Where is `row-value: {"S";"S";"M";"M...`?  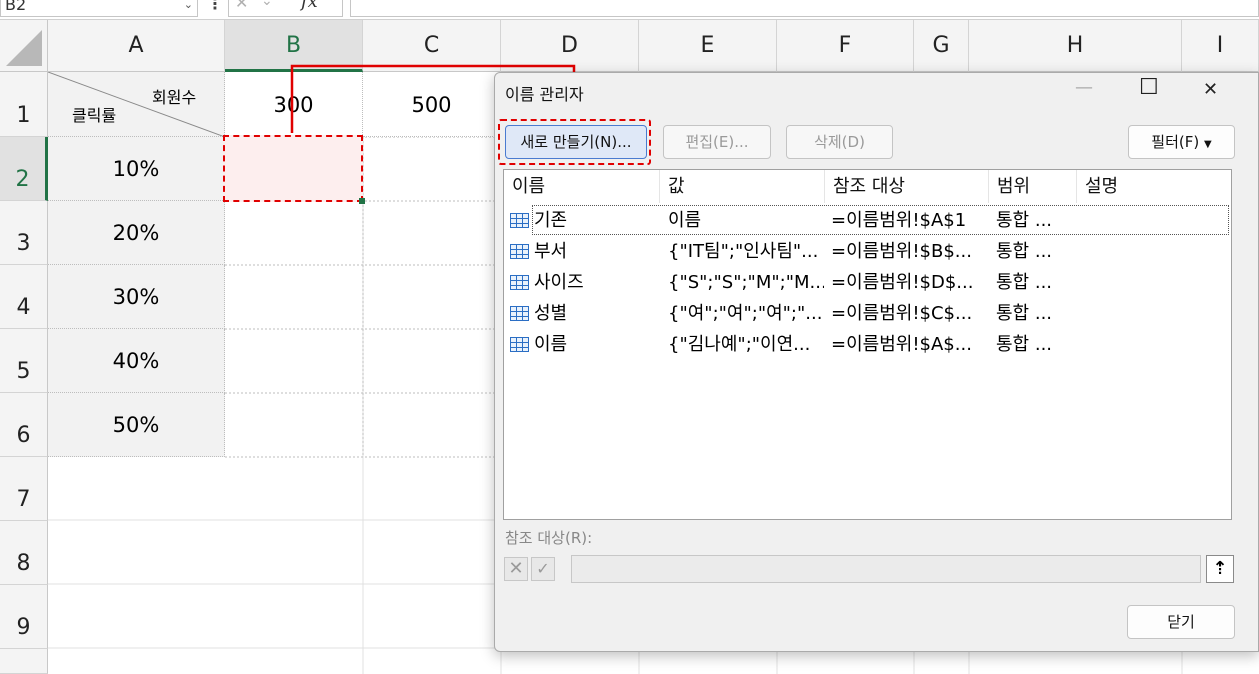 row-value: {"S";"S";"M";"M... is located at coordinates (746, 282).